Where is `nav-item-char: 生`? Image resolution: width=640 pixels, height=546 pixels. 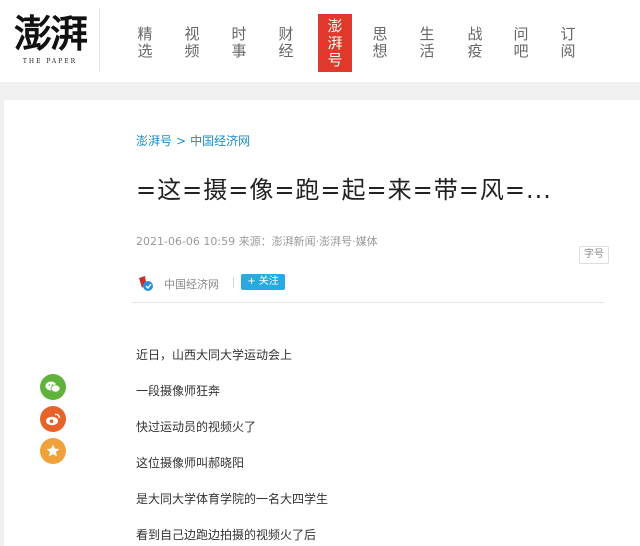
nav-item-char: 生 is located at coordinates (427, 34).